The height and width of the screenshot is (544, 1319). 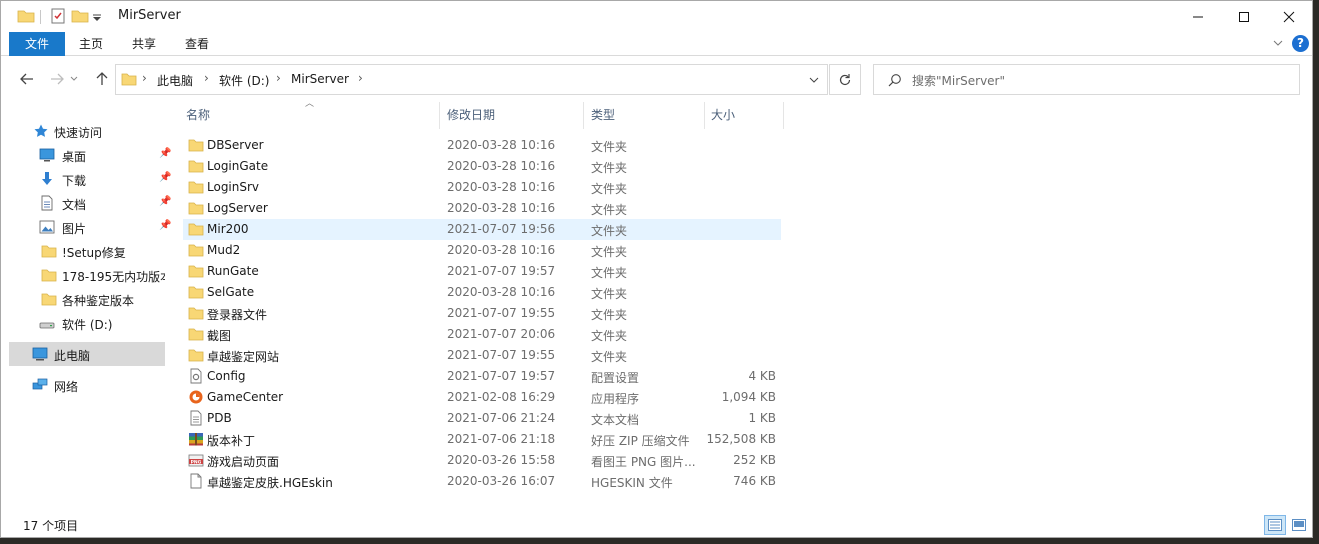 I want to click on address-dropdown-button, so click(x=814, y=79).